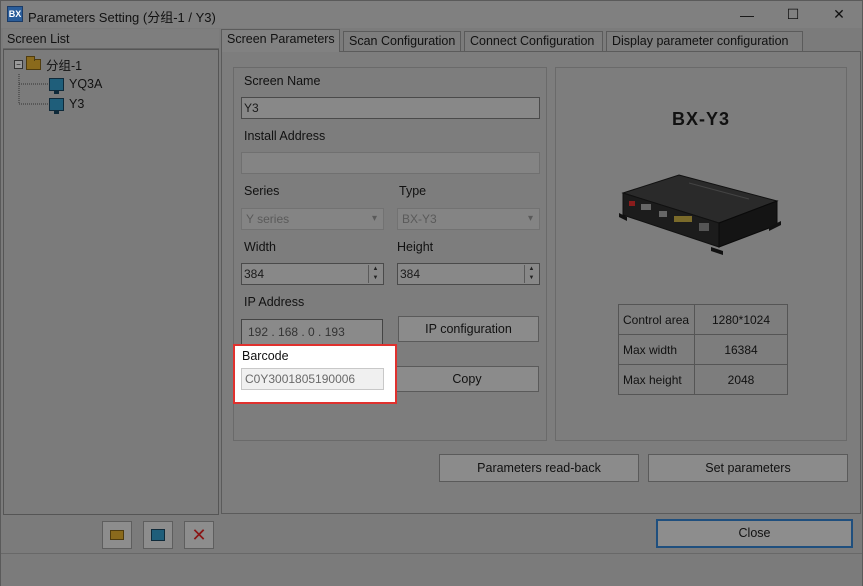 The width and height of the screenshot is (863, 586). Describe the element at coordinates (268, 219) in the screenshot. I see `series-select-value: Y series` at that location.